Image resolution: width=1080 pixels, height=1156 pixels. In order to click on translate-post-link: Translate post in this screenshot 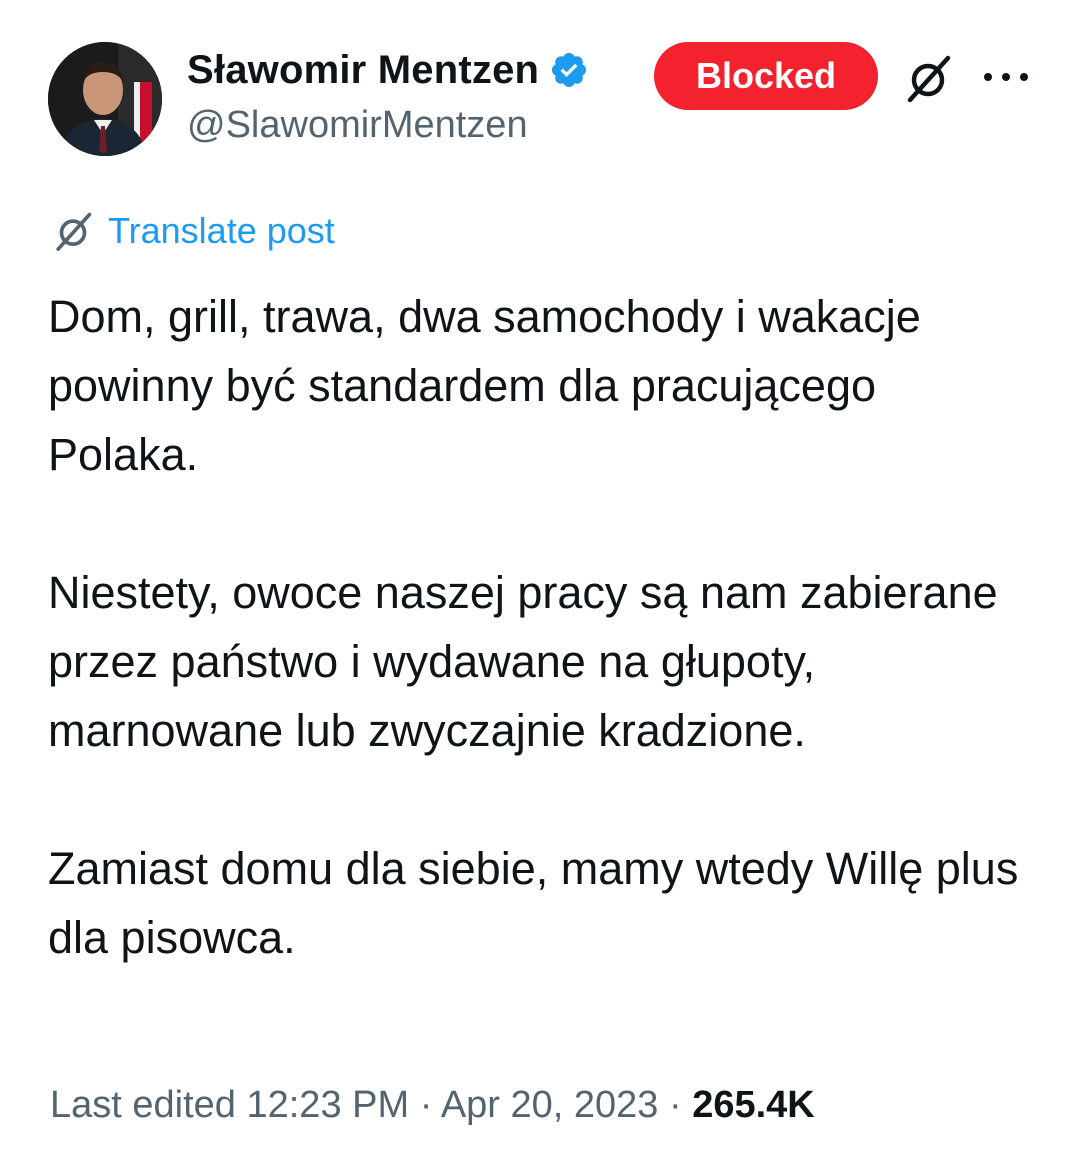, I will do `click(192, 231)`.